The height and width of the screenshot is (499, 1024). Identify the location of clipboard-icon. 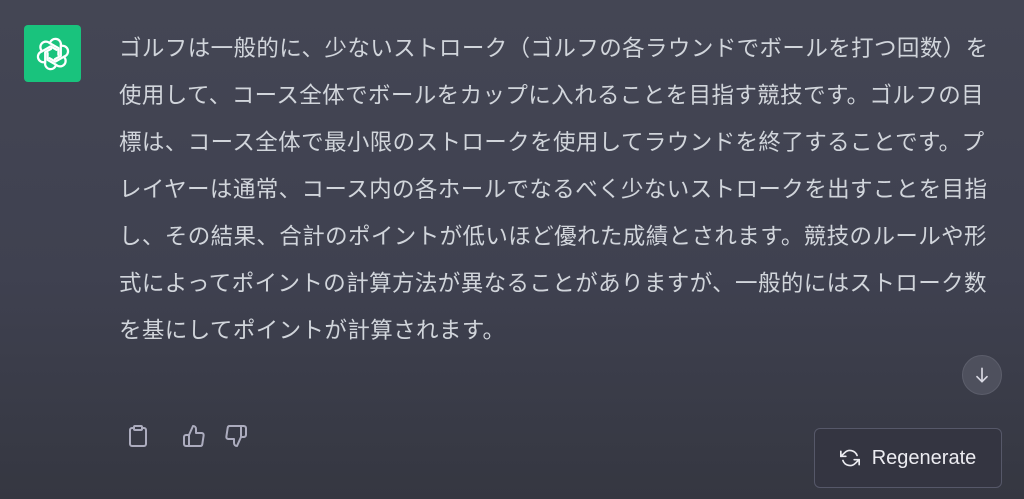
(138, 436).